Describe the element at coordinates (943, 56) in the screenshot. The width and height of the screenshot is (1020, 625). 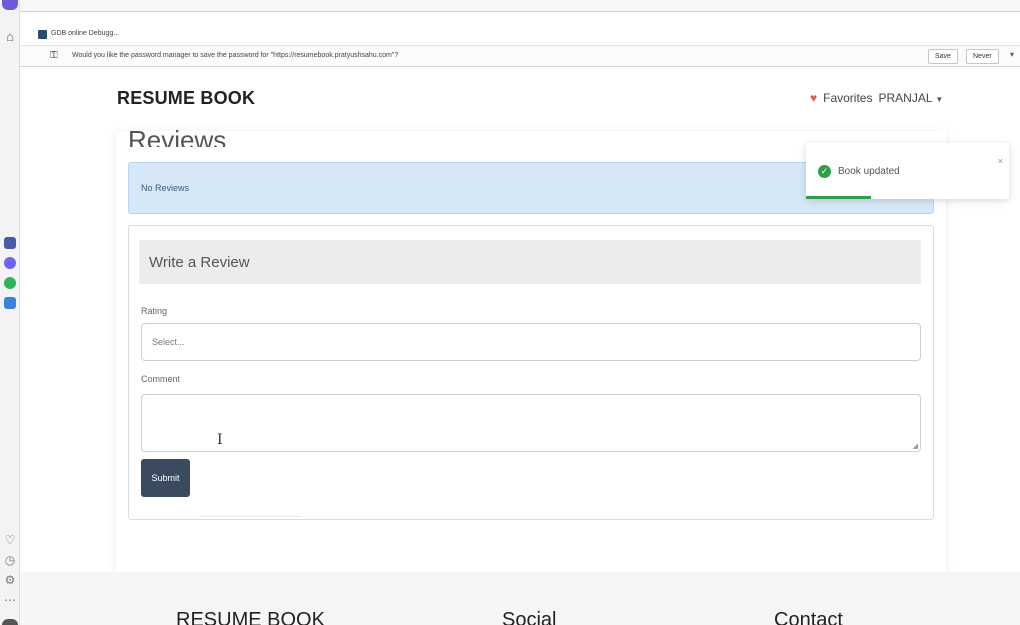
I see `save-password-button: Save` at that location.